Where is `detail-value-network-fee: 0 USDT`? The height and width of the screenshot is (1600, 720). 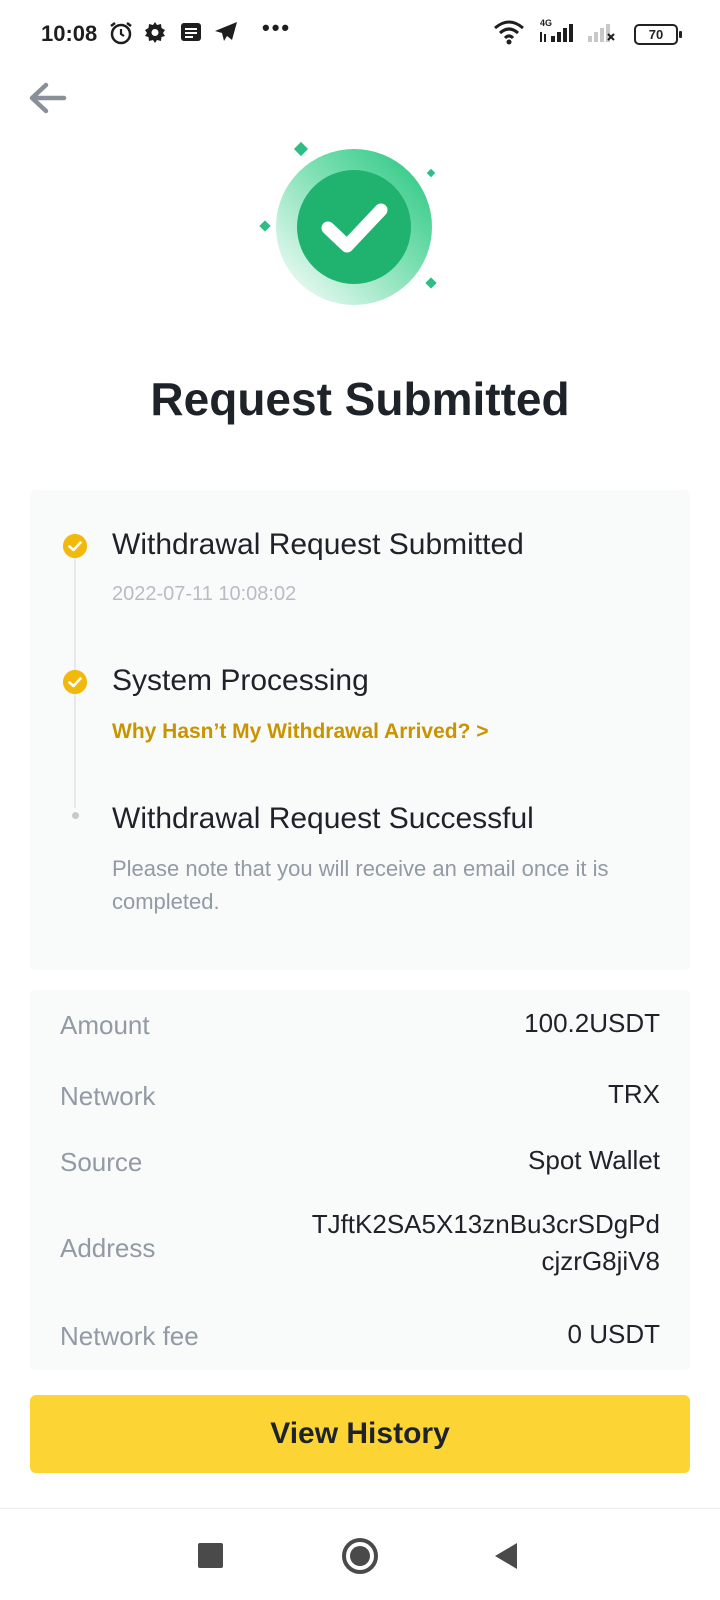
detail-value-network-fee: 0 USDT is located at coordinates (613, 1334).